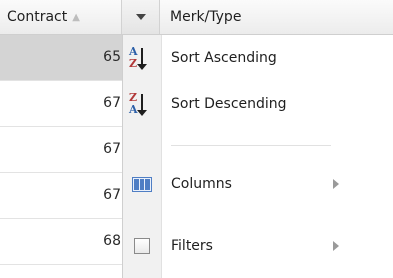  Describe the element at coordinates (229, 104) in the screenshot. I see `menu-item-label: Sort Descending` at that location.